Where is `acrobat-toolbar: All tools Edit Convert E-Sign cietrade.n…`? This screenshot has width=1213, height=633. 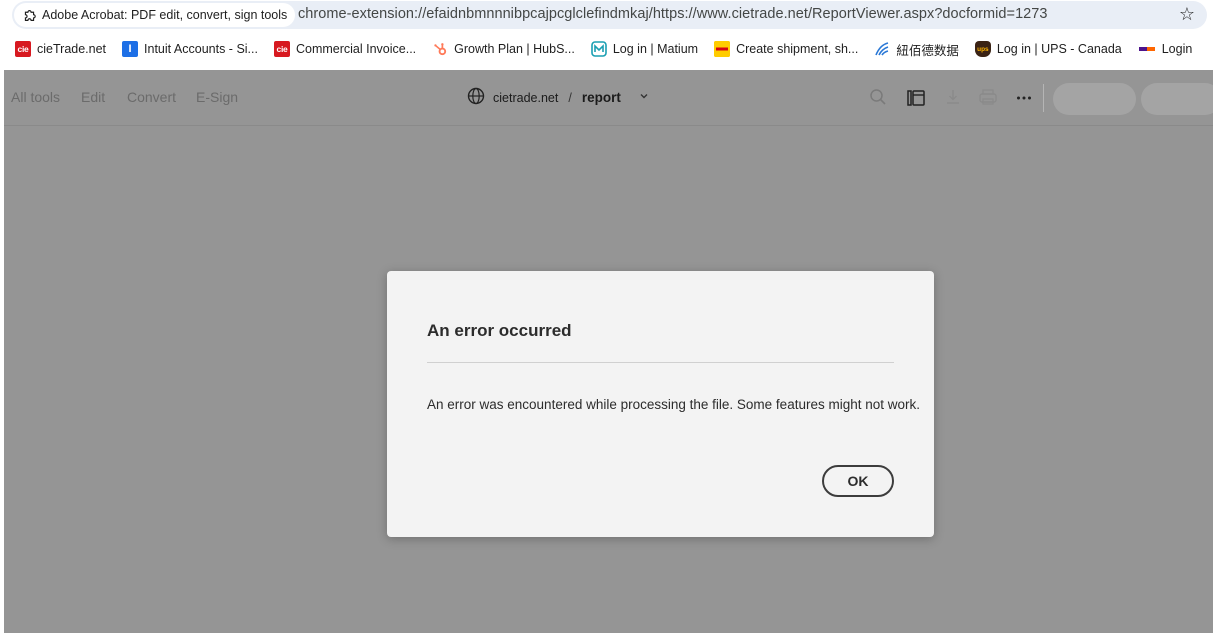
acrobat-toolbar: All tools Edit Convert E-Sign cietrade.n… is located at coordinates (608, 98).